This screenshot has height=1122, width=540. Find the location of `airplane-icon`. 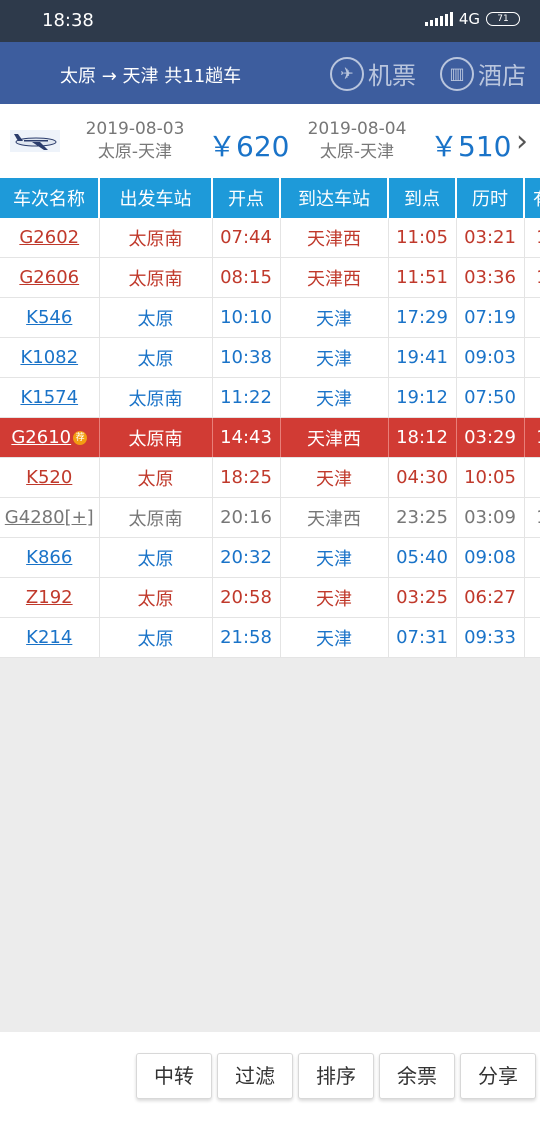

airplane-icon is located at coordinates (35, 141).